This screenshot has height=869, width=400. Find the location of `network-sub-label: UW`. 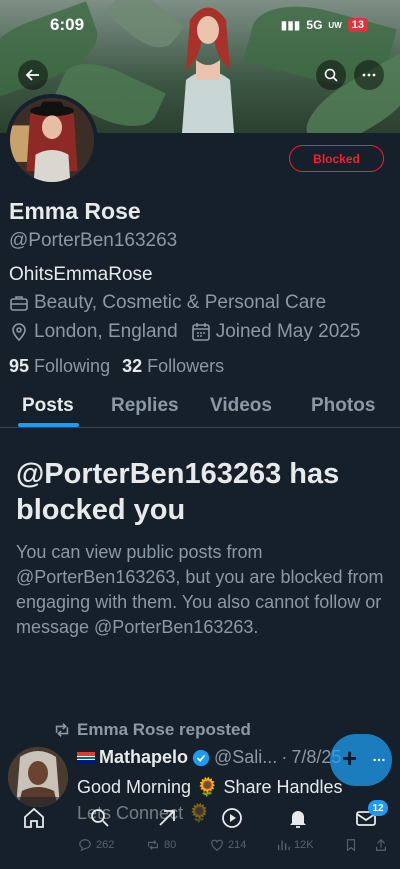

network-sub-label: UW is located at coordinates (335, 25).